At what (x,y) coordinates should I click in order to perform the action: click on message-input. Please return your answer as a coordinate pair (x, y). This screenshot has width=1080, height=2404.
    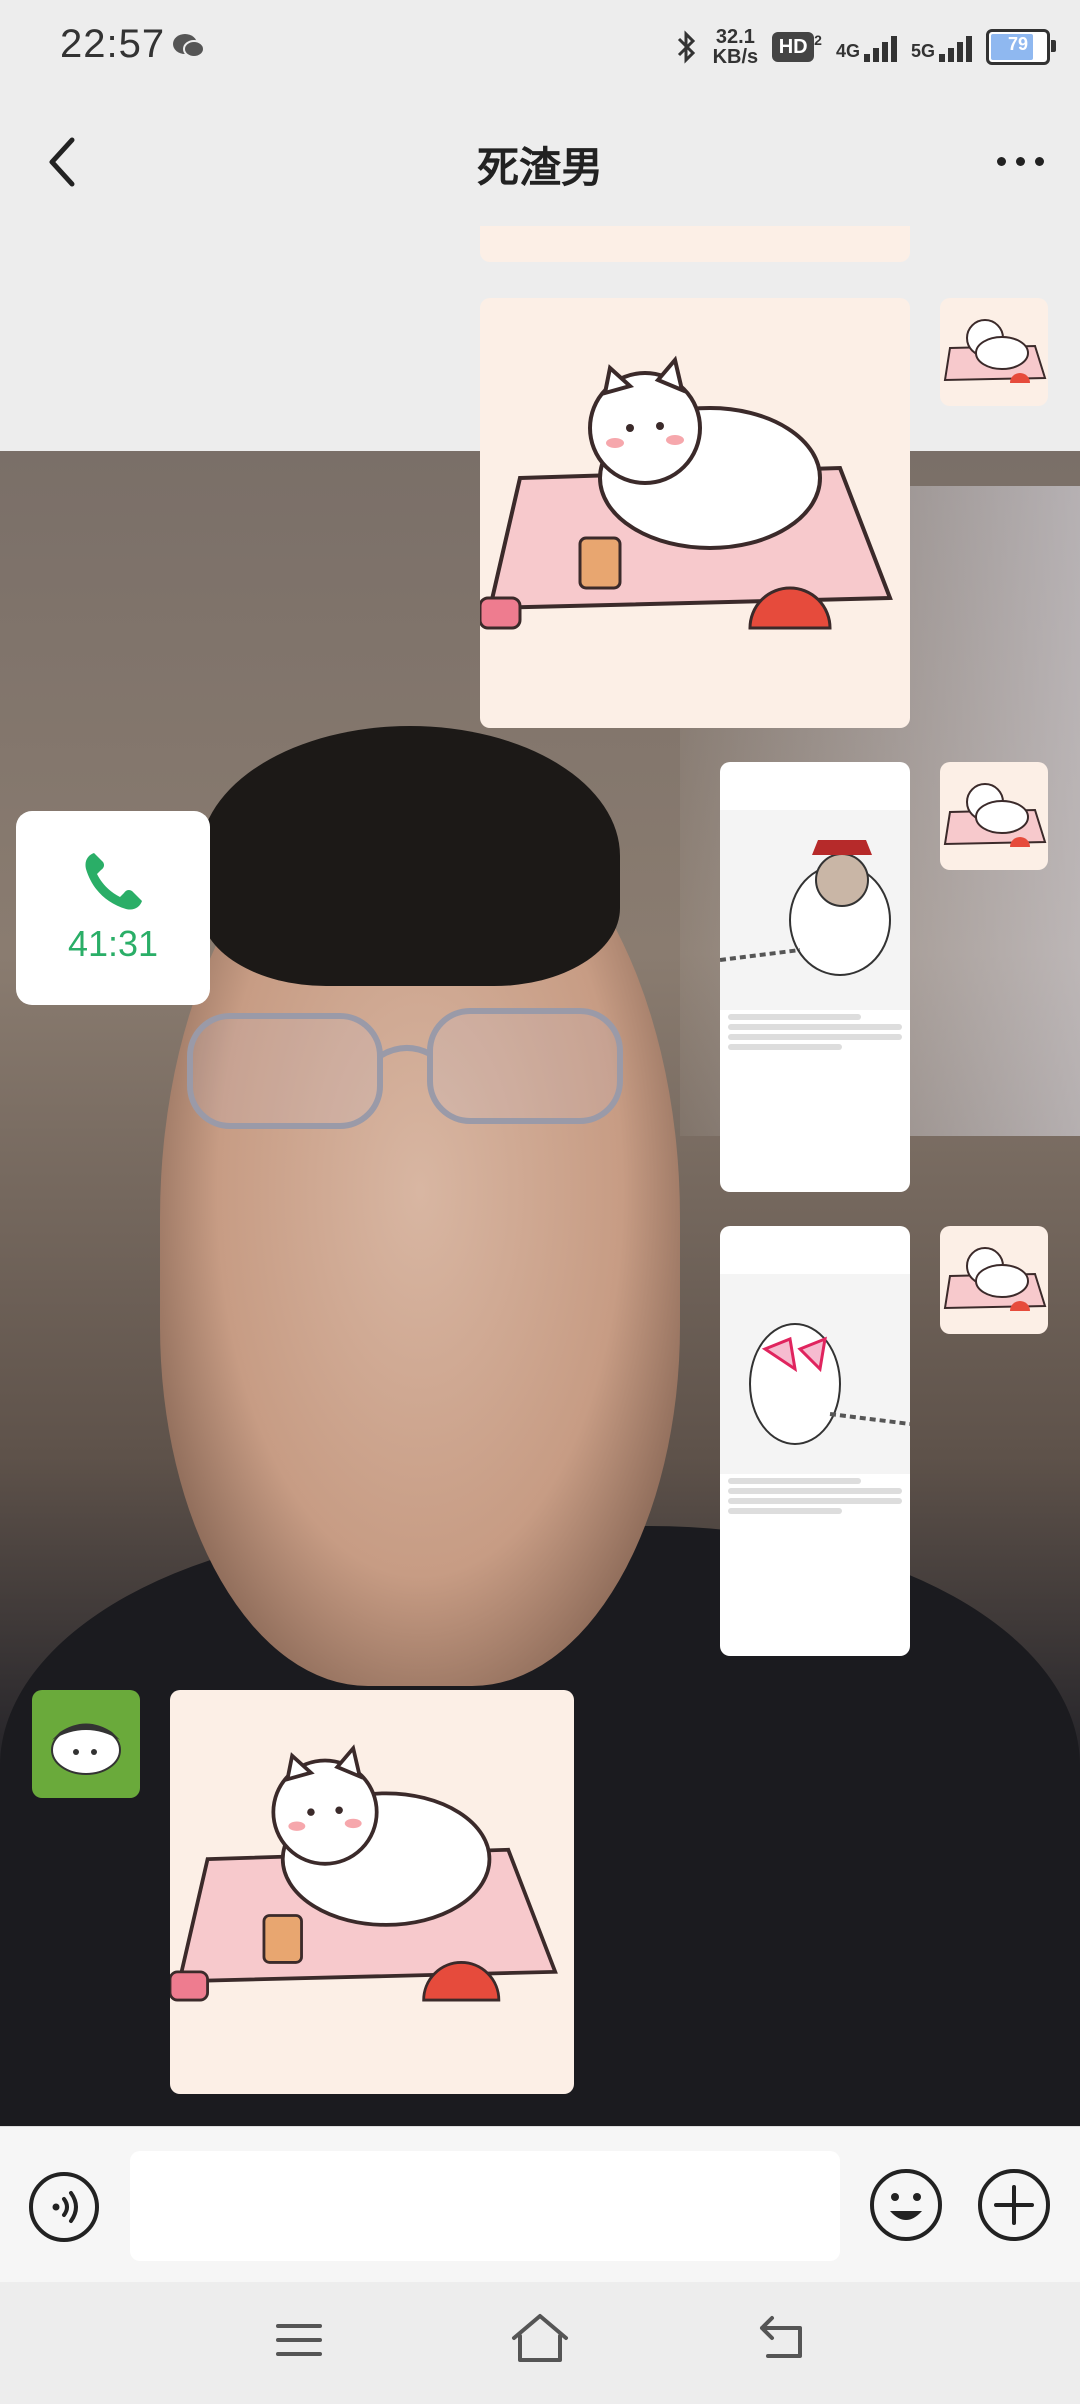
    Looking at the image, I should click on (485, 2206).